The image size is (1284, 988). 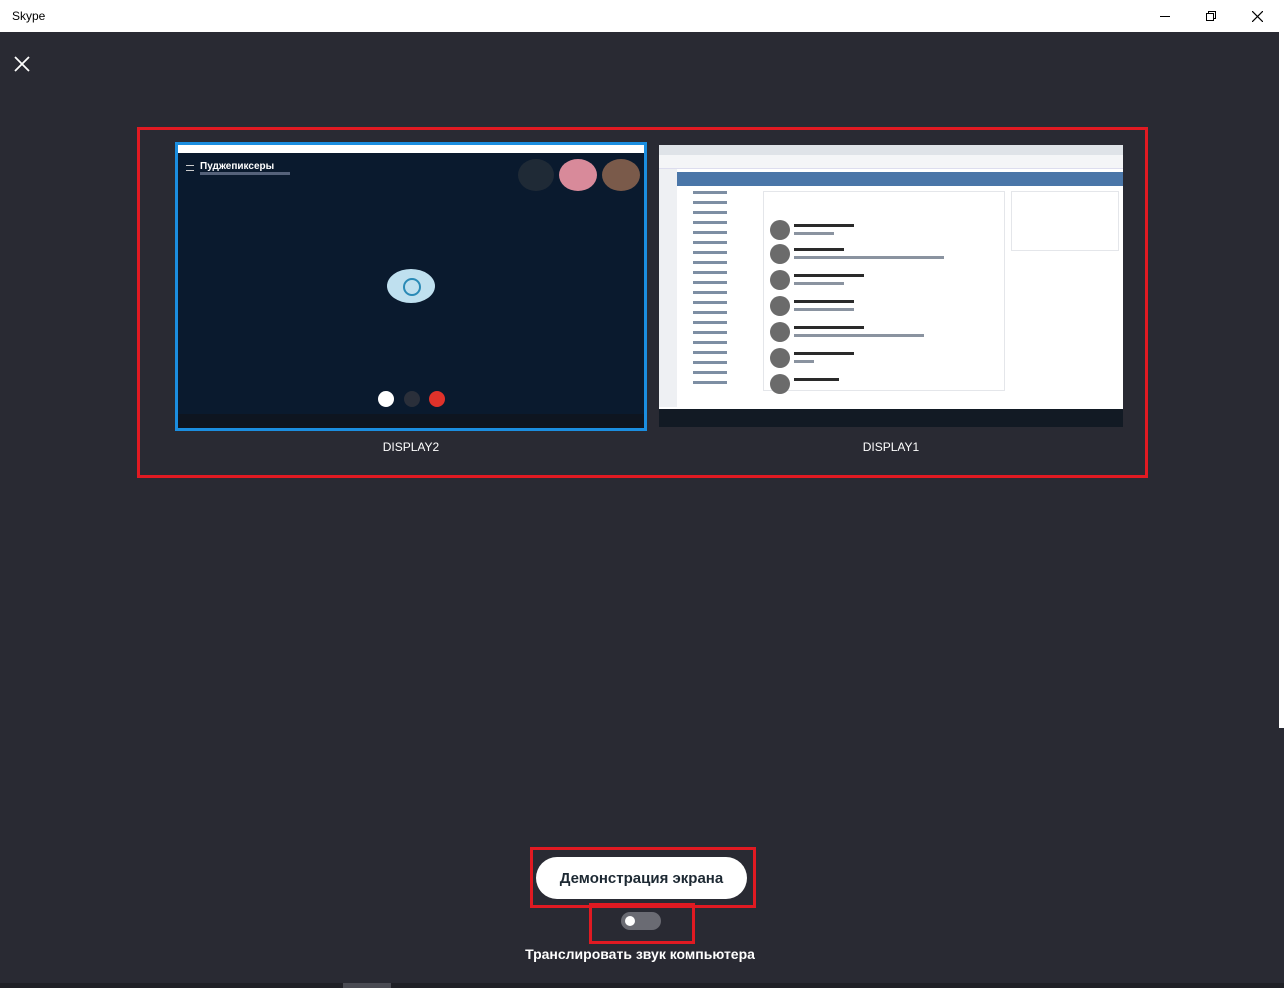 What do you see at coordinates (437, 399) in the screenshot?
I see `preview-end-call-icon` at bounding box center [437, 399].